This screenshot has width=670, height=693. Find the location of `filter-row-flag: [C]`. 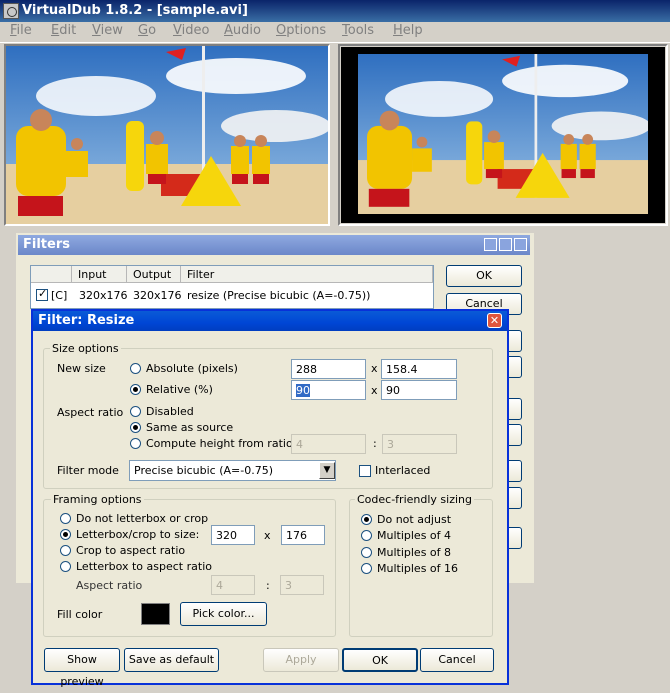

filter-row-flag: [C] is located at coordinates (59, 295).